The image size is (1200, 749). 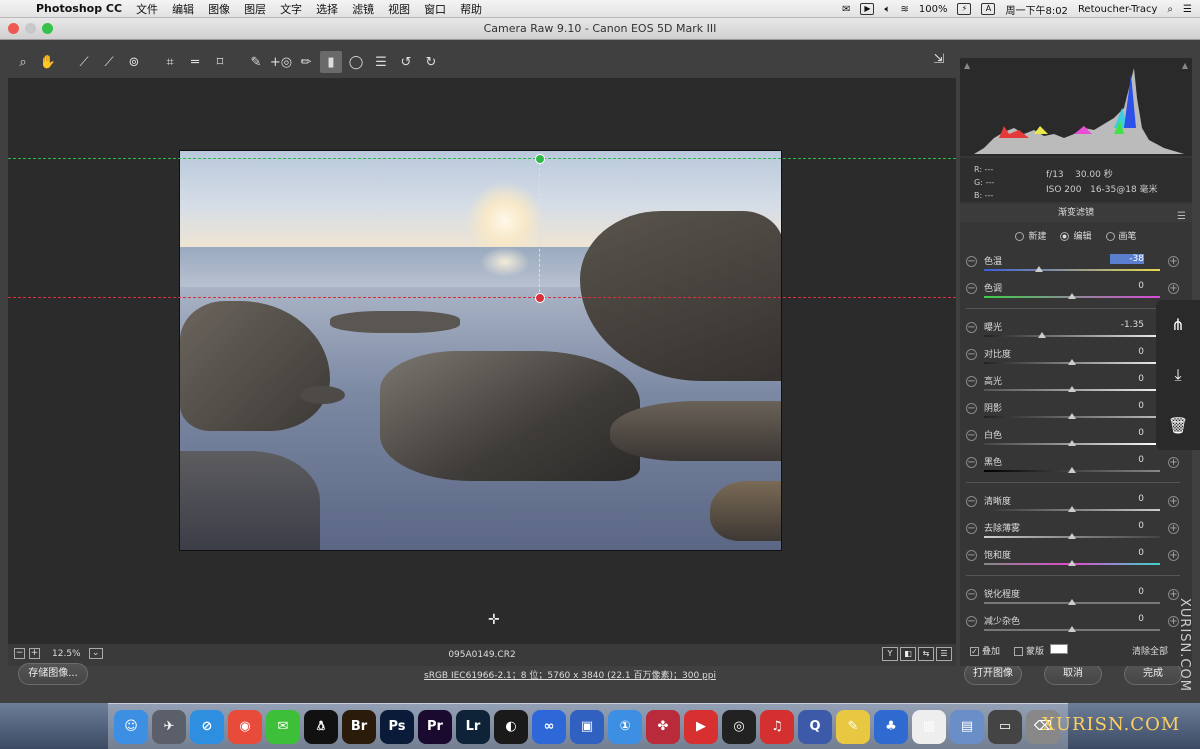 I want to click on slider-9: − 清晰度 0 +, so click(x=1072, y=505).